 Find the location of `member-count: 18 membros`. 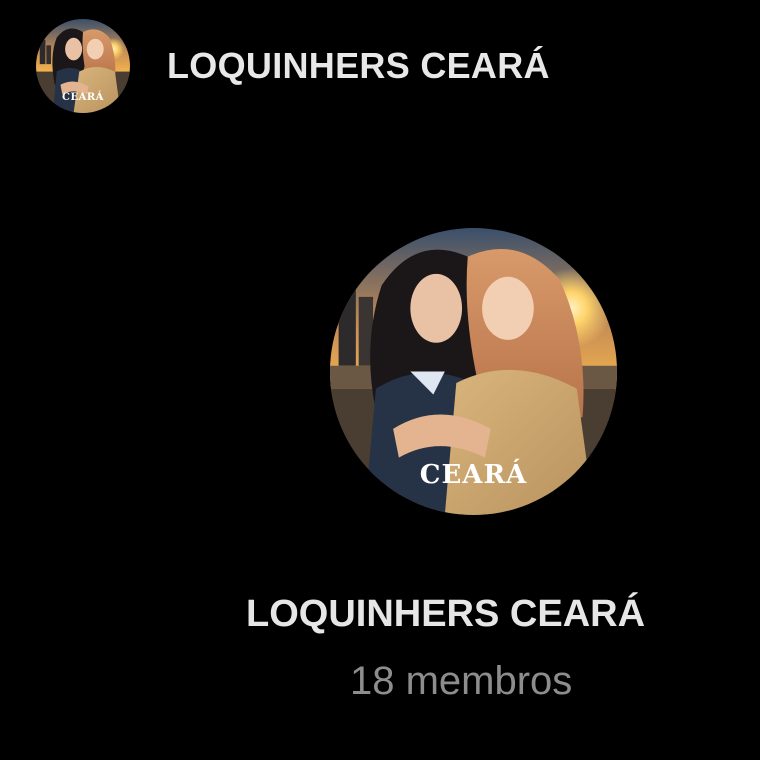

member-count: 18 membros is located at coordinates (461, 681).